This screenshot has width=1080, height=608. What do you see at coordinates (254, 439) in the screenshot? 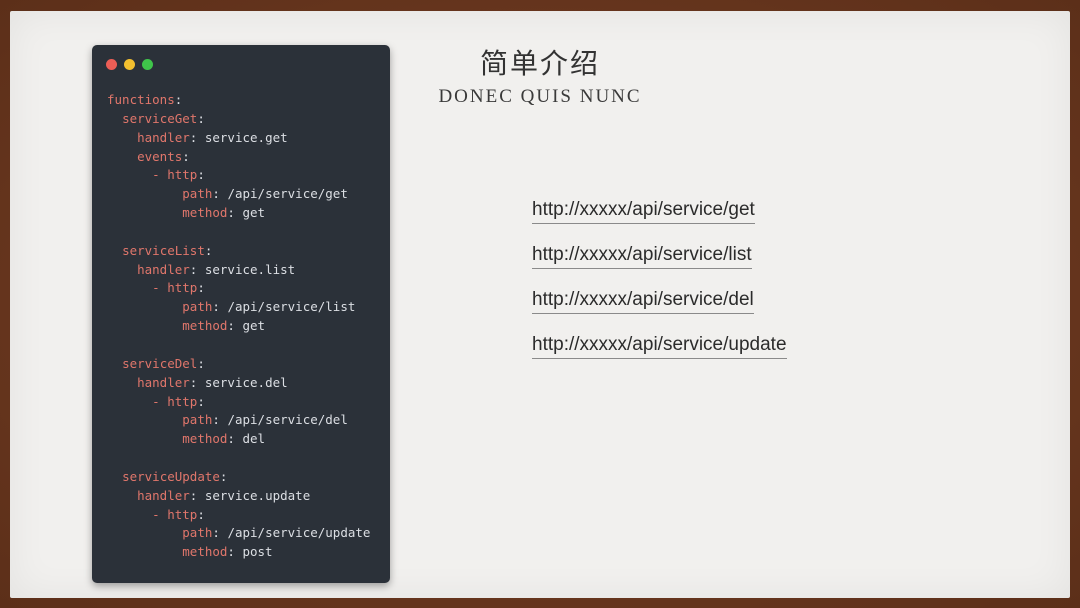
I see `code-value: del` at bounding box center [254, 439].